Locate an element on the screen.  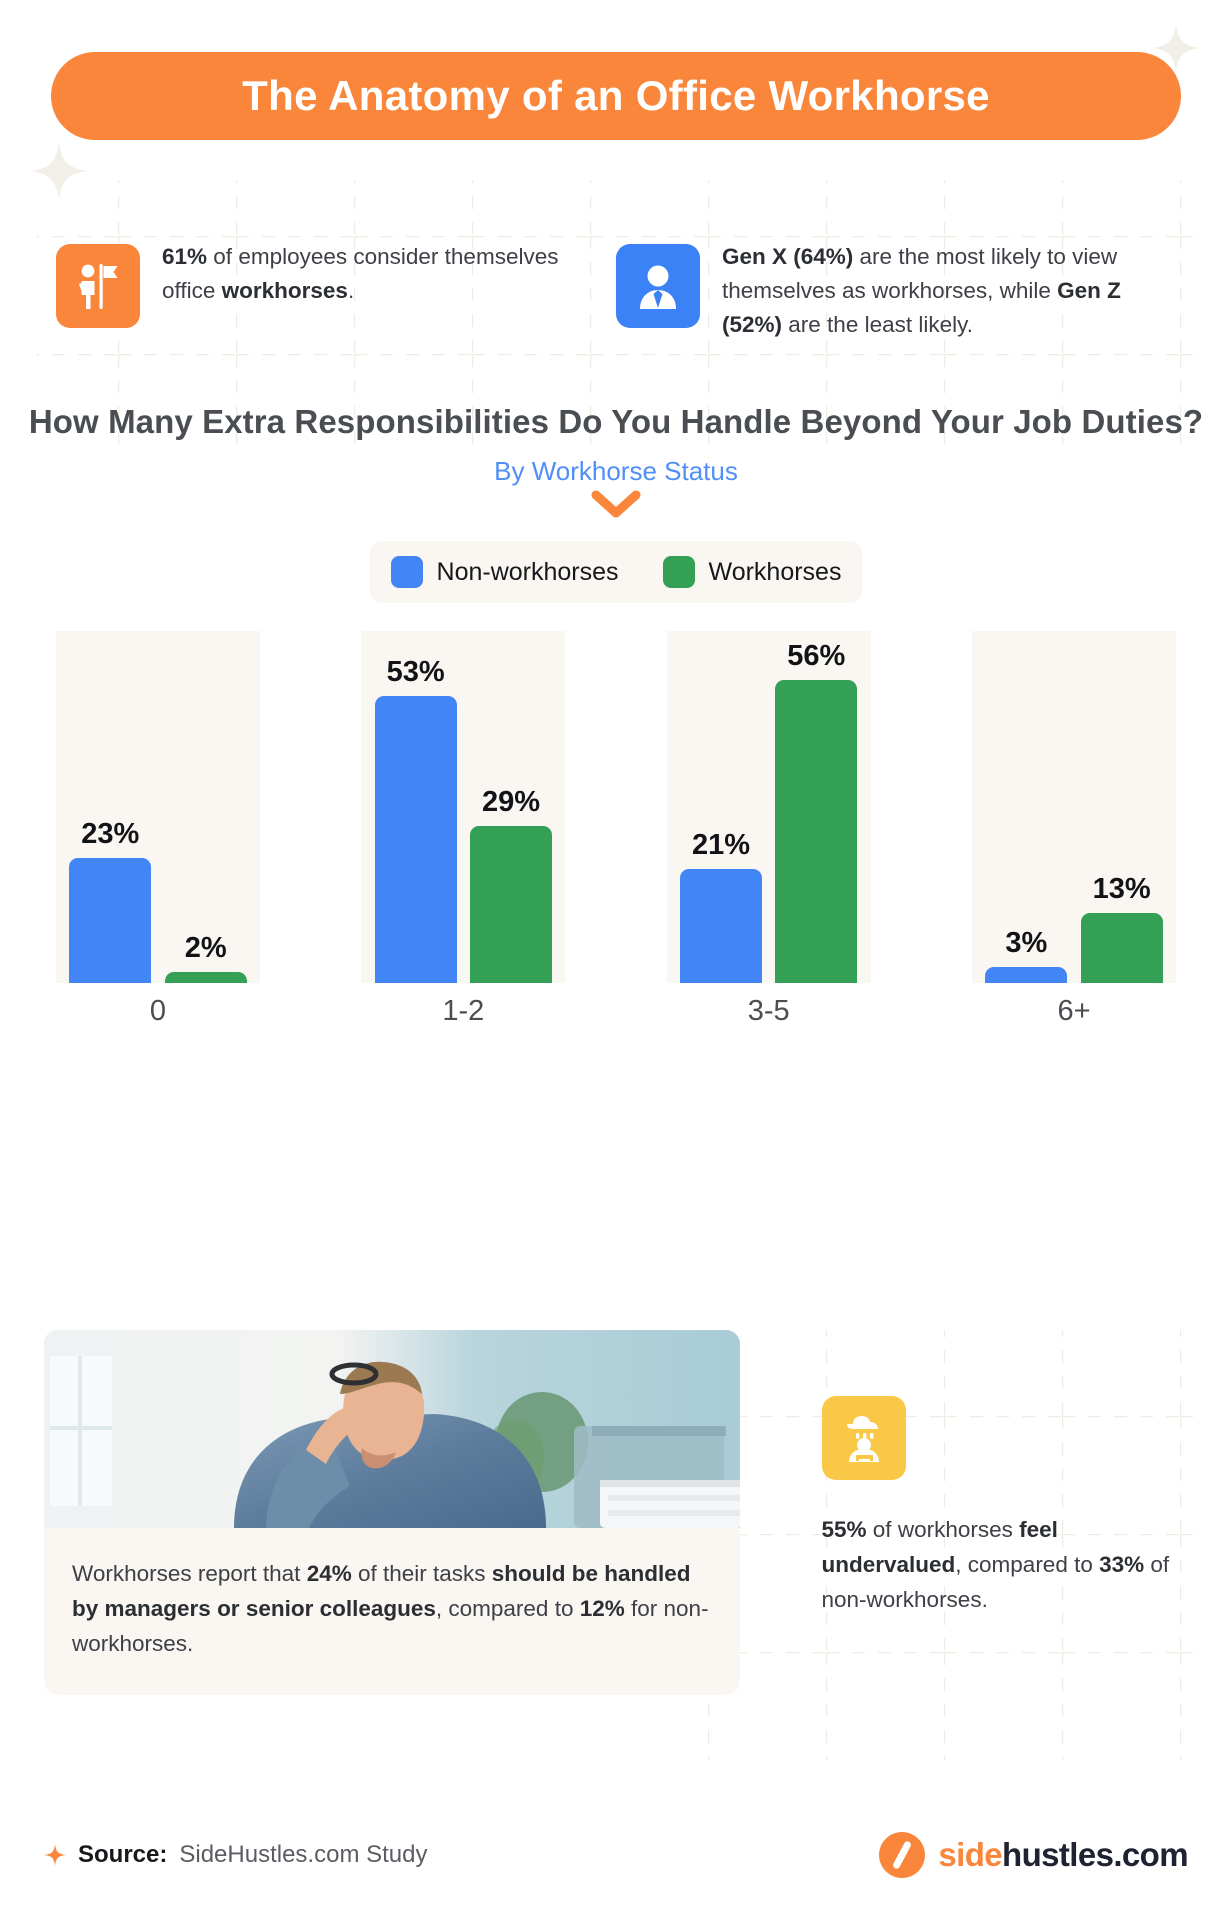
stat-bold-0-0: 61% is located at coordinates (185, 256).